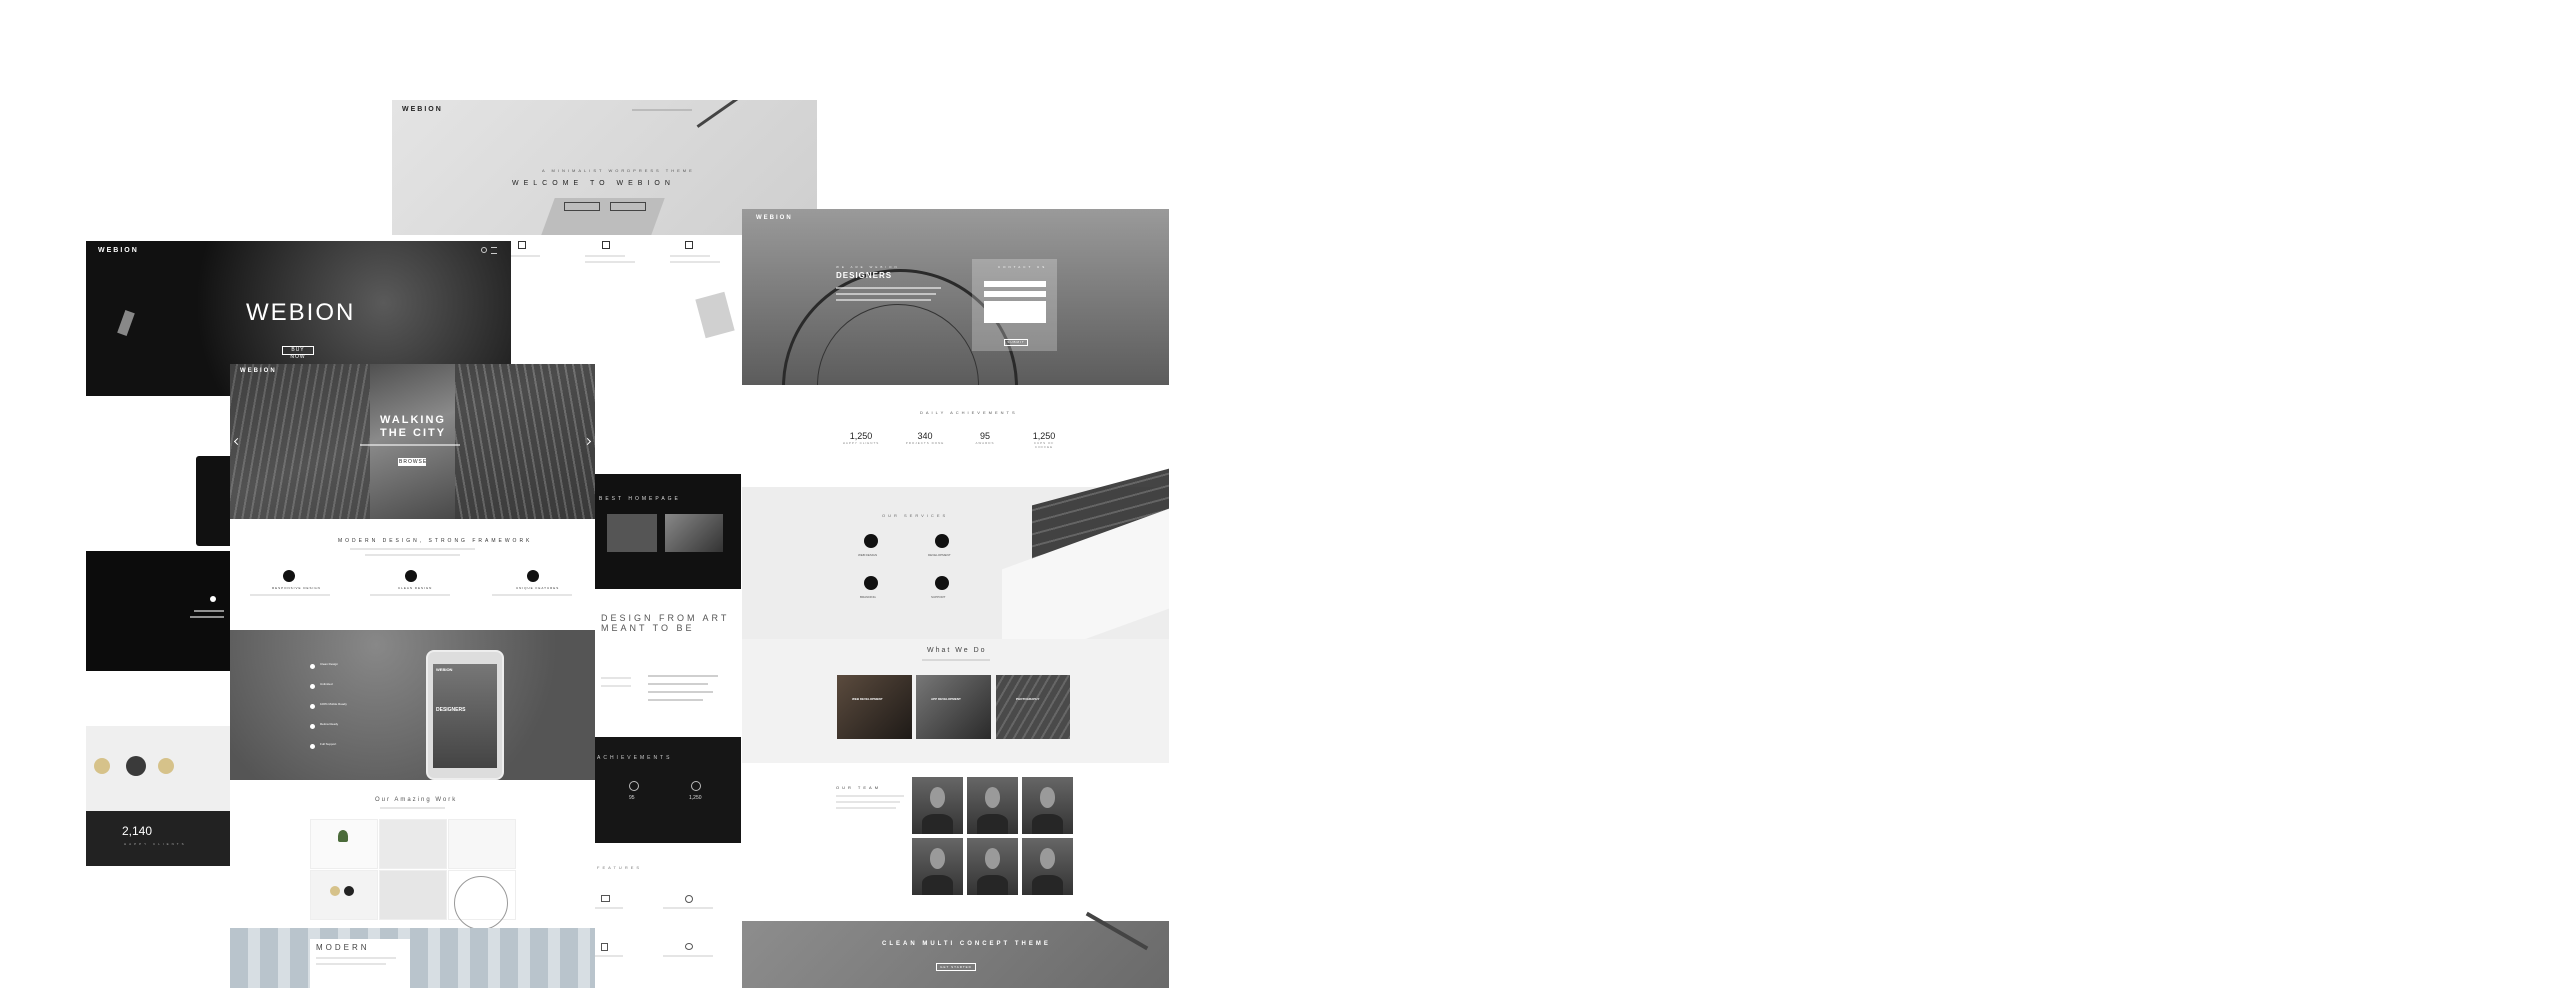 Image resolution: width=2560 pixels, height=988 pixels. Describe the element at coordinates (868, 267) in the screenshot. I see `hero-kicker: WE ARE WEBION` at that location.